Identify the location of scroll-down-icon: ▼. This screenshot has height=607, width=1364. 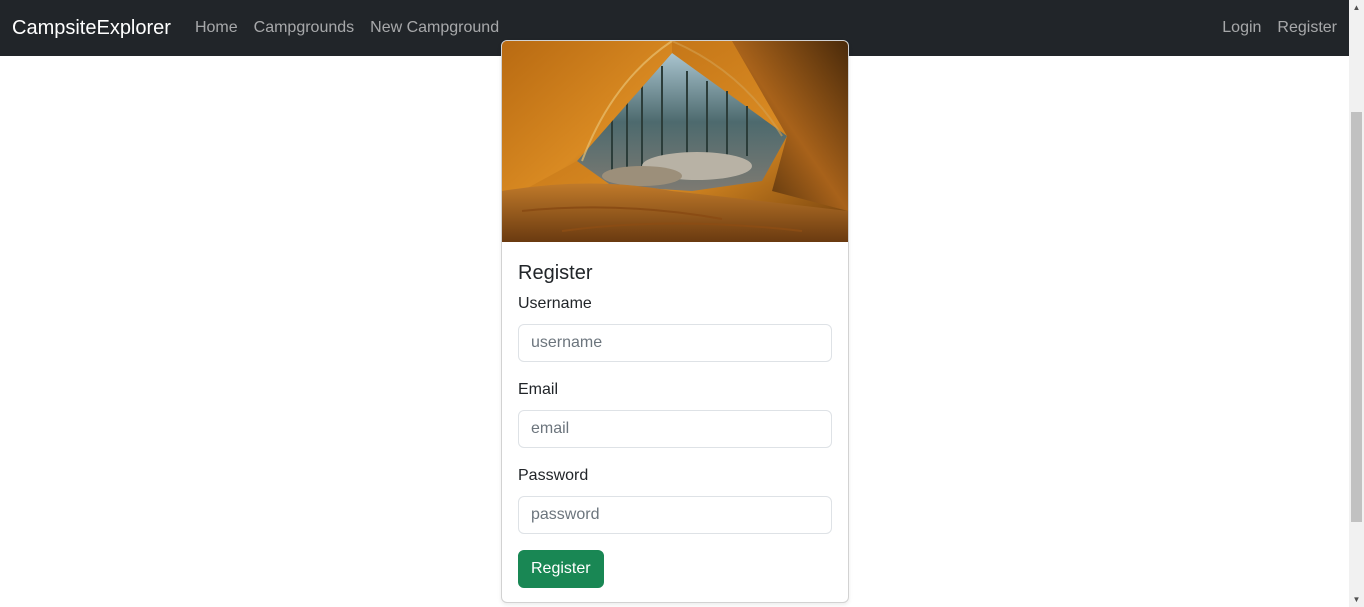
(1356, 599).